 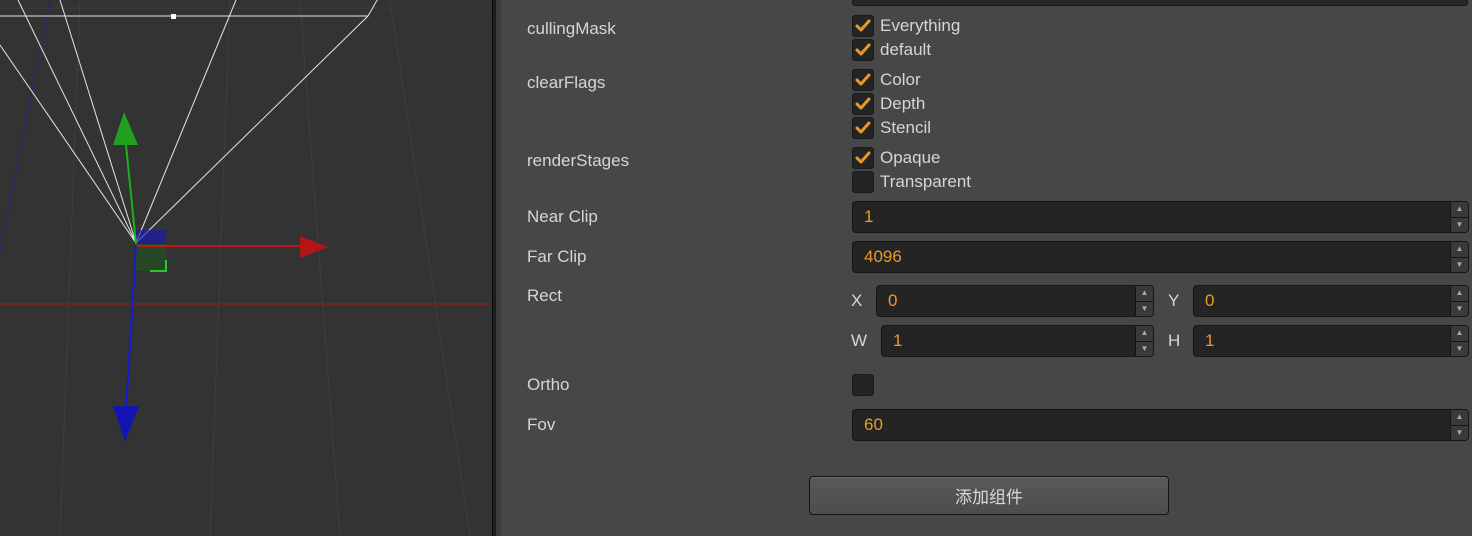 I want to click on add-component-button: 添加组件, so click(x=989, y=495).